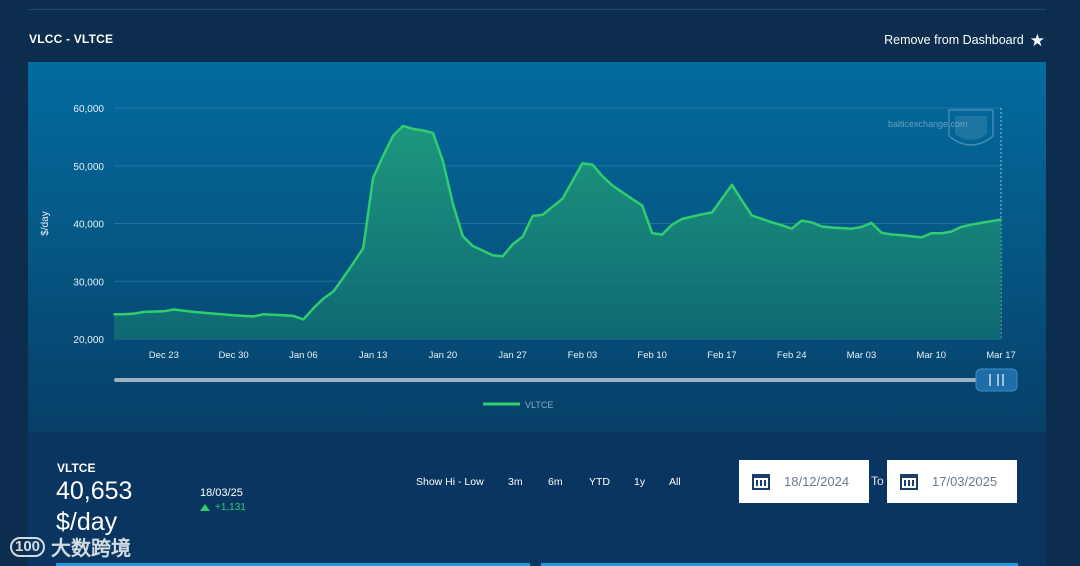  What do you see at coordinates (518, 405) in the screenshot?
I see `chart-legend: VLTCE` at bounding box center [518, 405].